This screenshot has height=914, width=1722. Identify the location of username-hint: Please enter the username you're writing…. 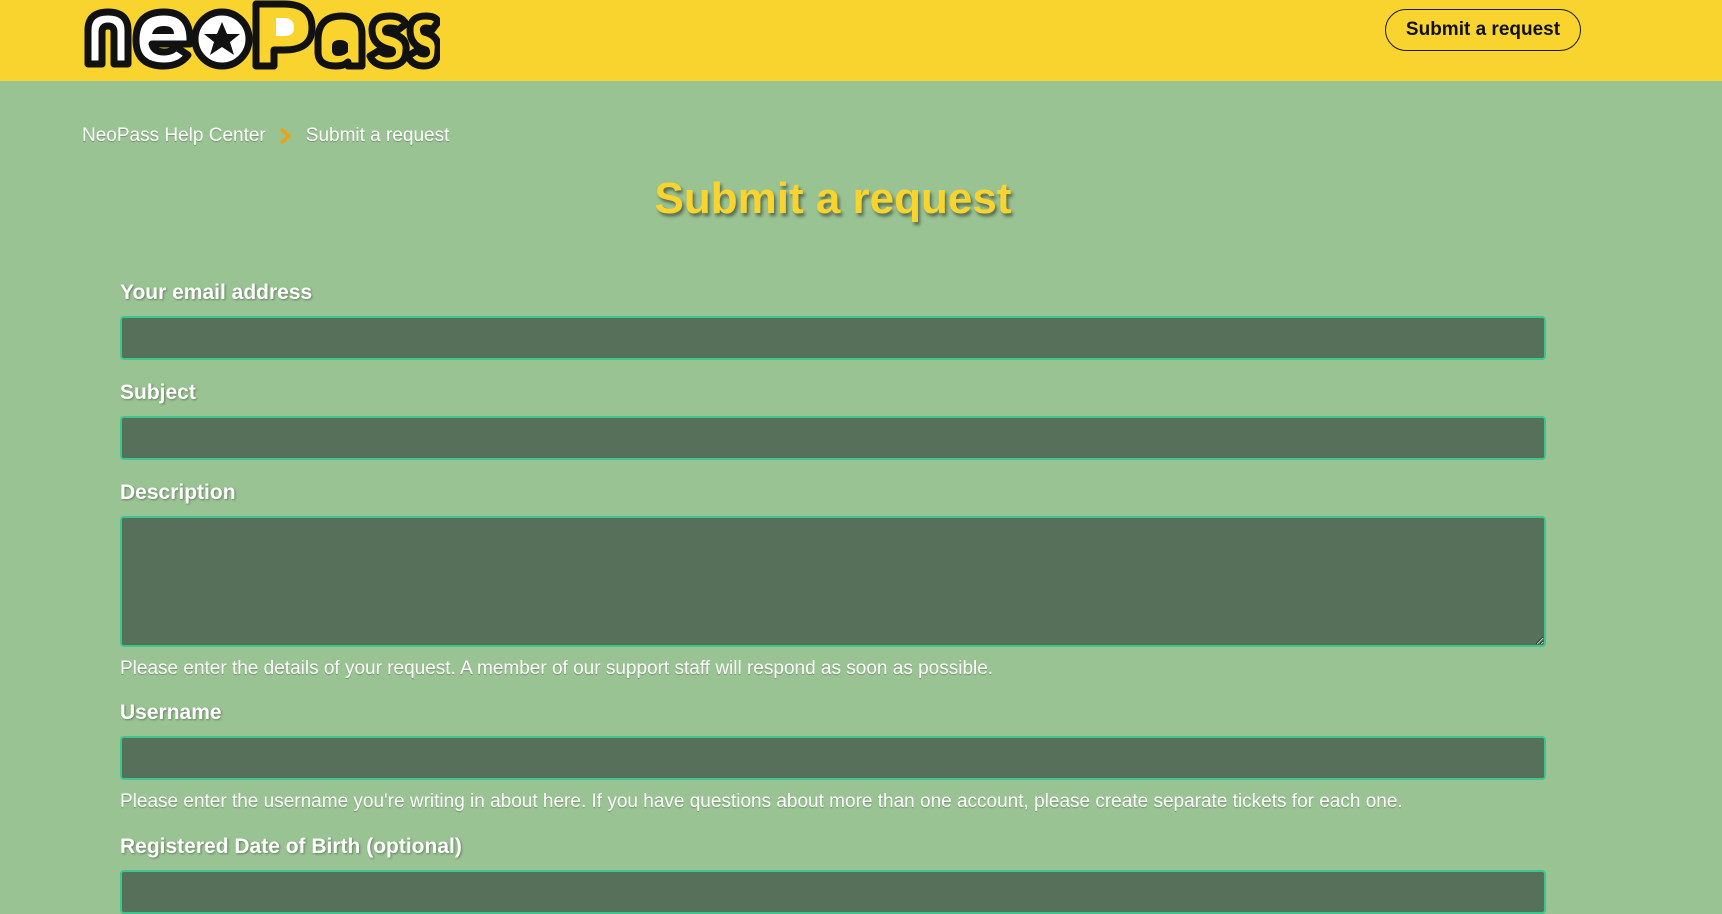
(761, 801).